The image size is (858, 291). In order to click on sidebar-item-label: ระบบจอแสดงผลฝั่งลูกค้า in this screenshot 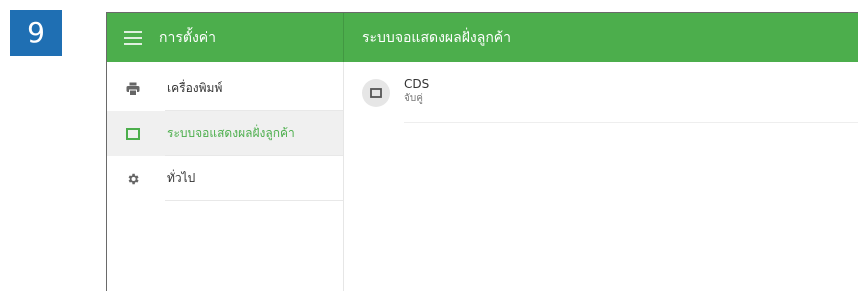, I will do `click(231, 133)`.